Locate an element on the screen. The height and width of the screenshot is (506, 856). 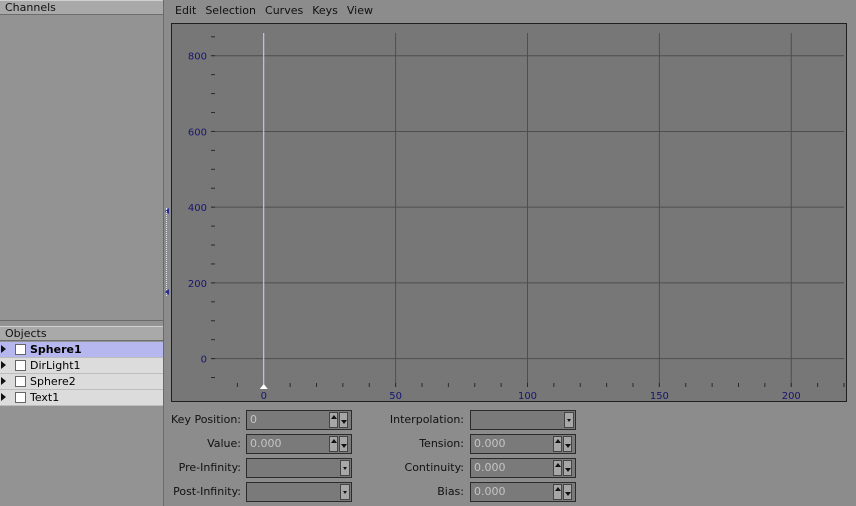
object-row-text1: Text1 is located at coordinates (81, 398).